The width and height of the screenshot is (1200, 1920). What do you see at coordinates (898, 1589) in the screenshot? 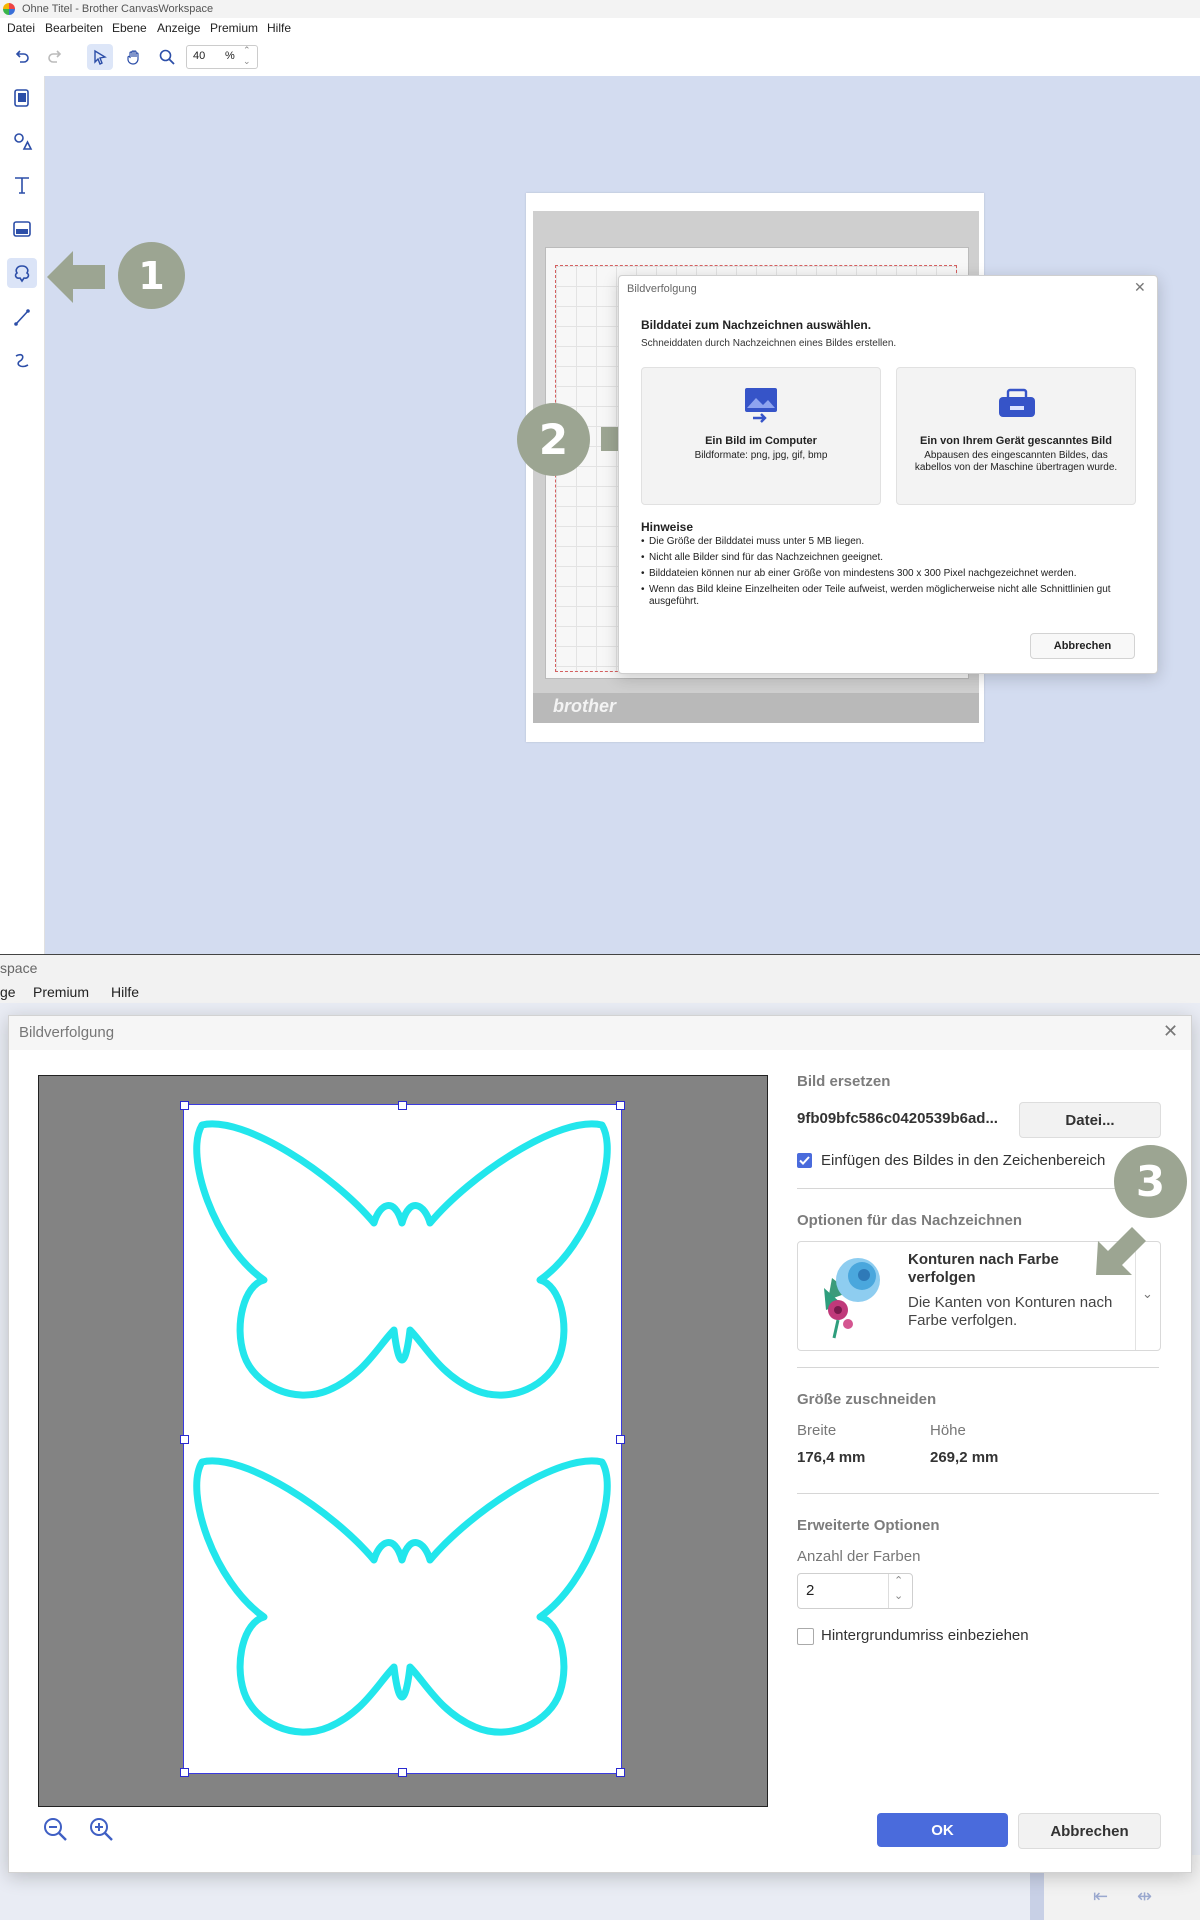
I see `stepper-arrows-icon: ⌃ ⌄` at bounding box center [898, 1589].